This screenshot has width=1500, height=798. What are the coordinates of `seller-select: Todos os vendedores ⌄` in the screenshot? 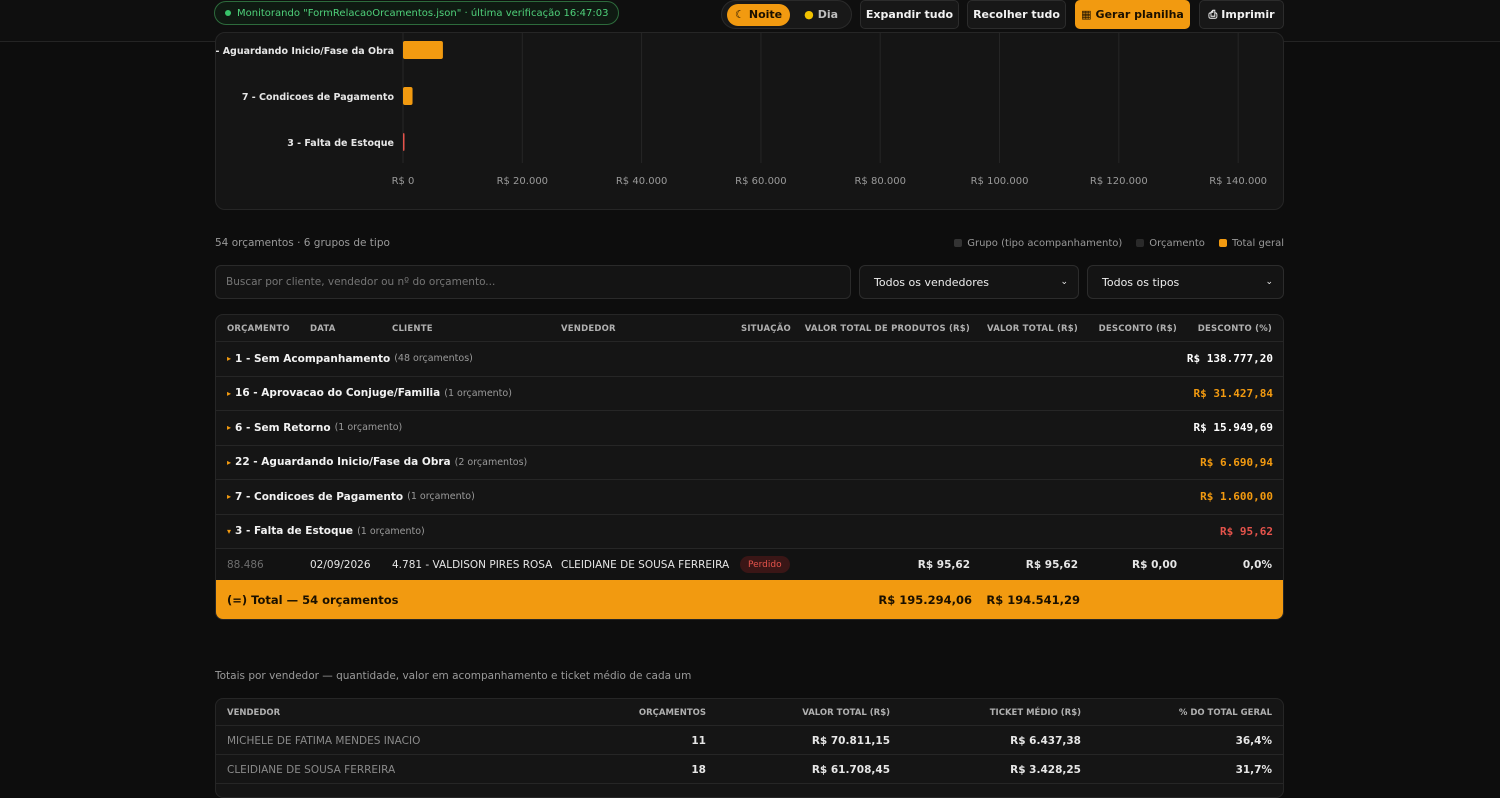 It's located at (969, 282).